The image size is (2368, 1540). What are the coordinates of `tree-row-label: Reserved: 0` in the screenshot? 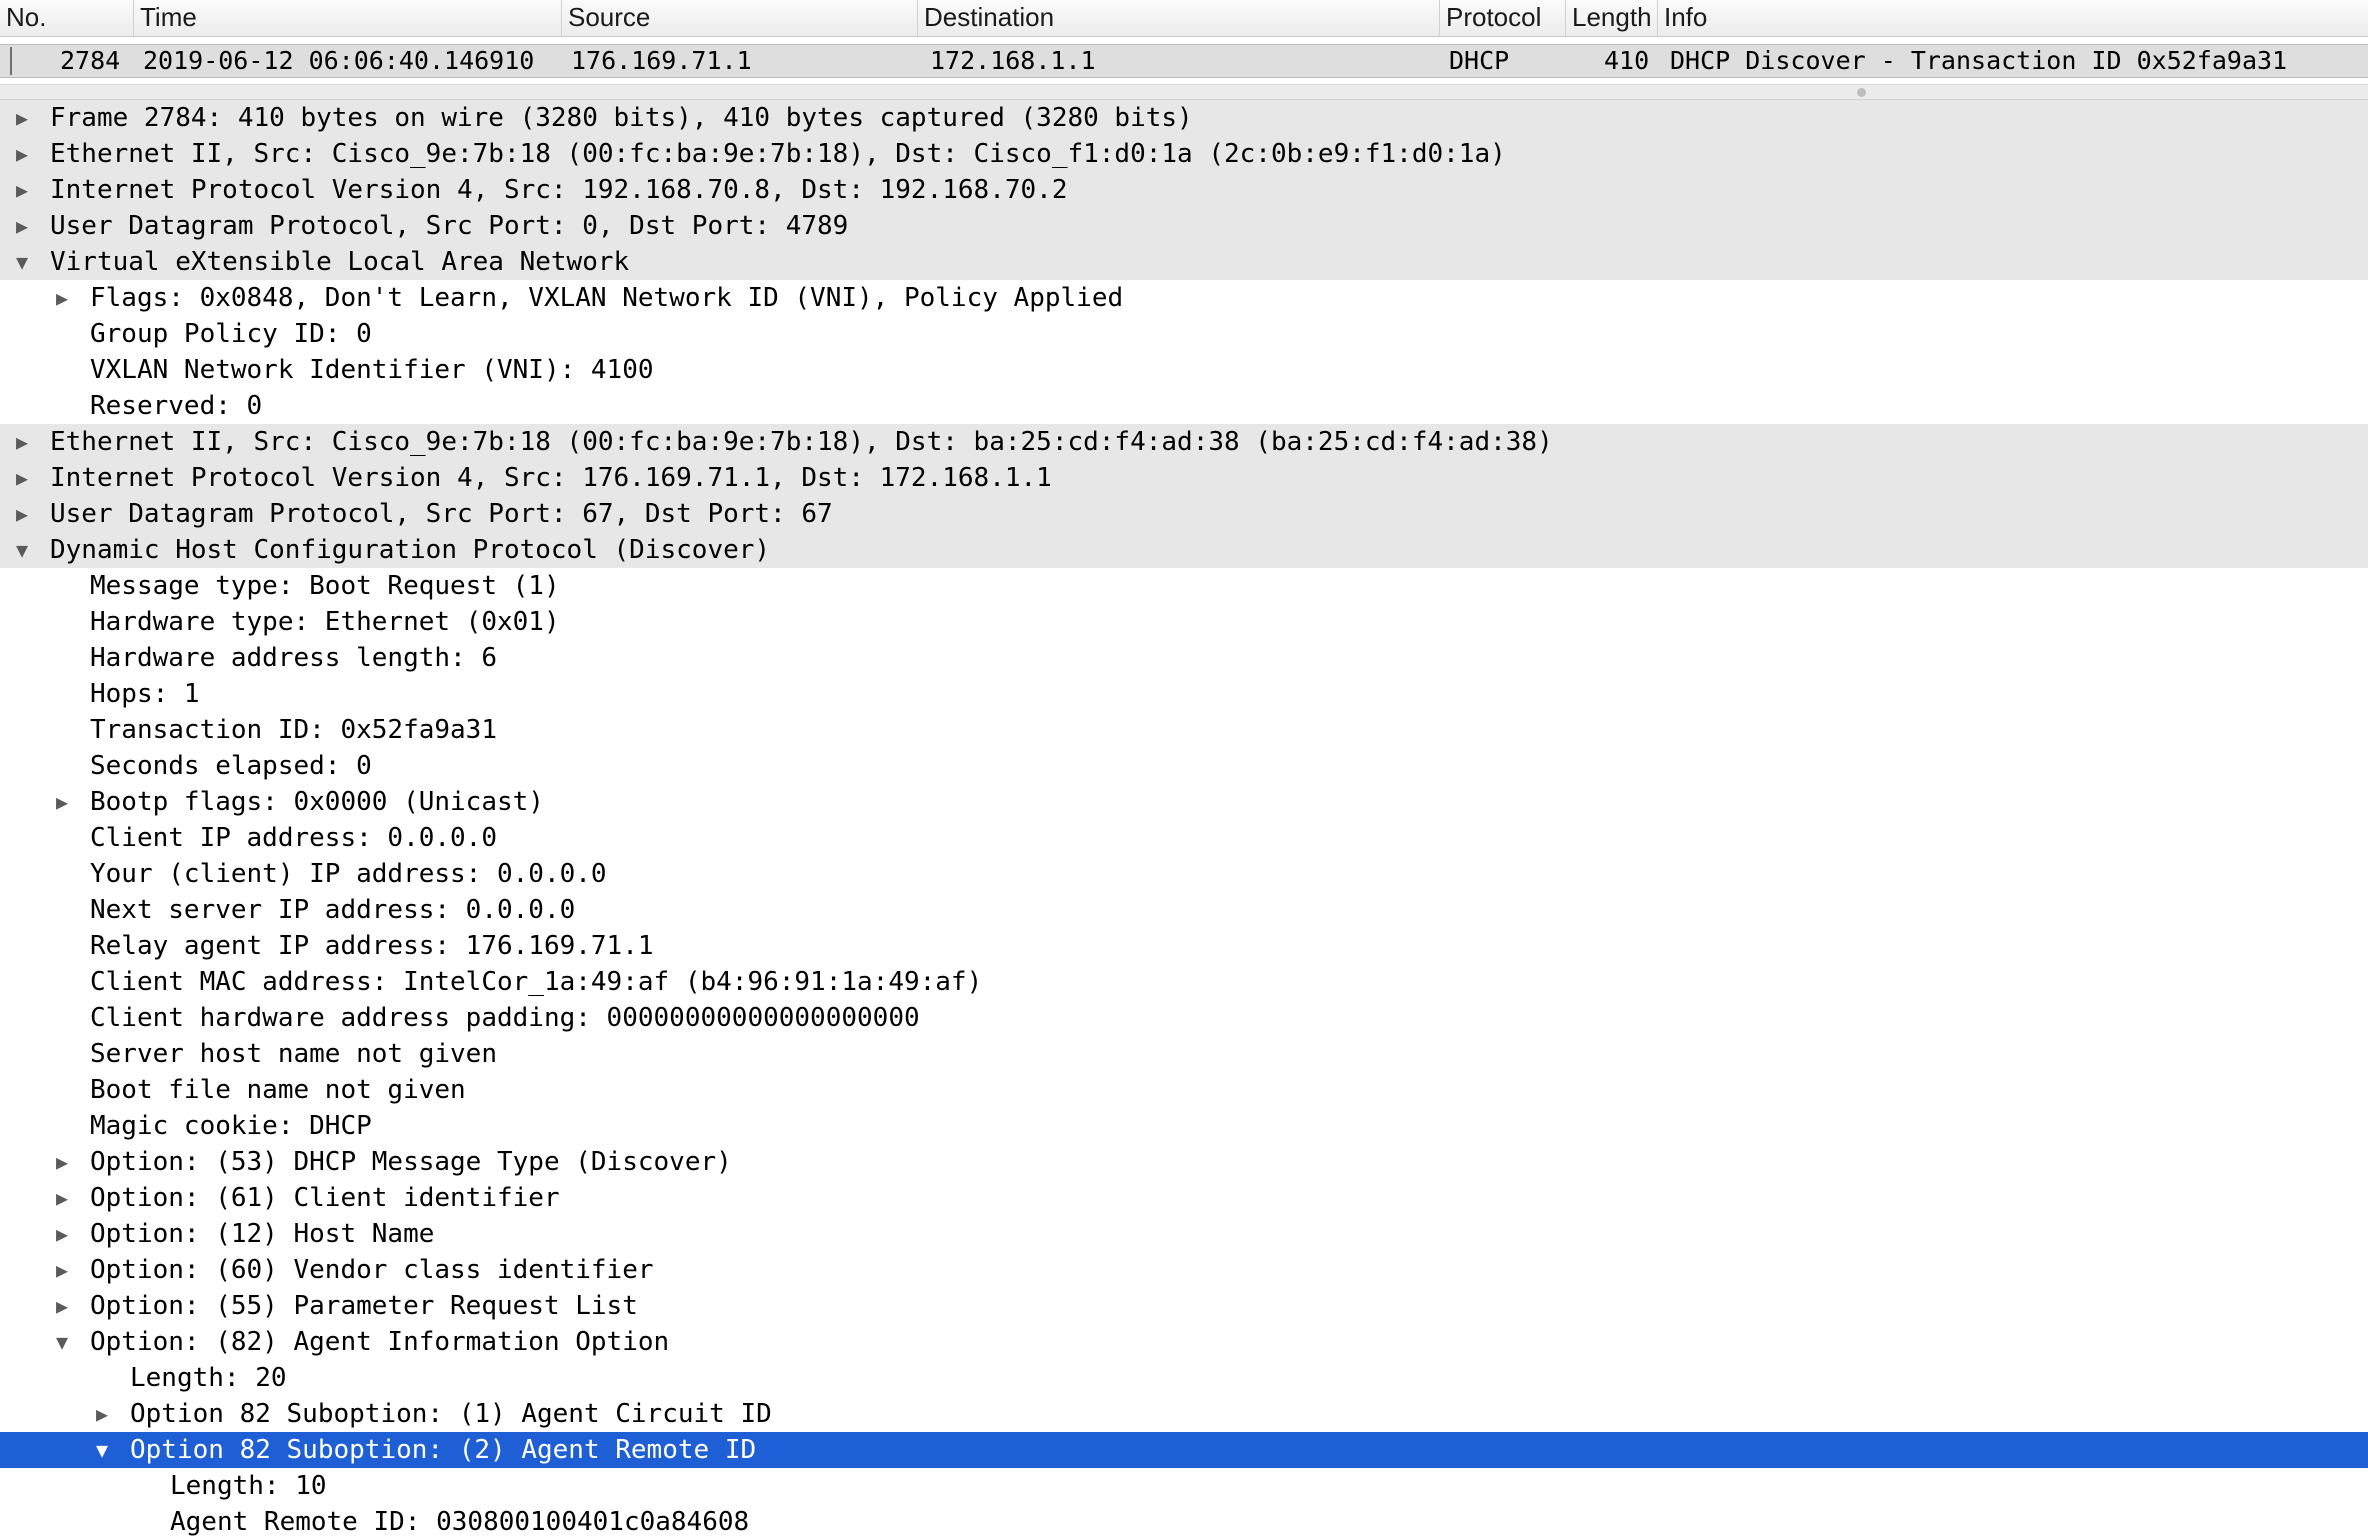 It's located at (176, 406).